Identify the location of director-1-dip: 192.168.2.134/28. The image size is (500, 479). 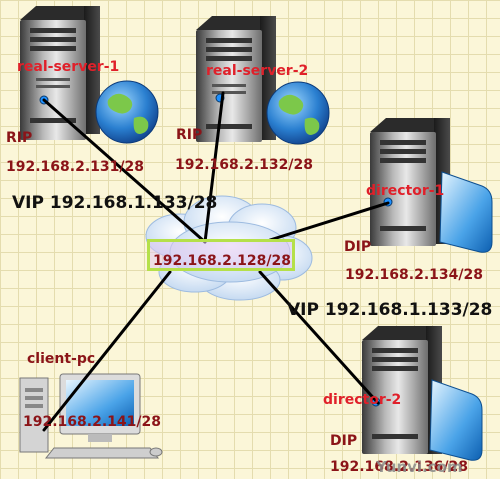
(414, 275).